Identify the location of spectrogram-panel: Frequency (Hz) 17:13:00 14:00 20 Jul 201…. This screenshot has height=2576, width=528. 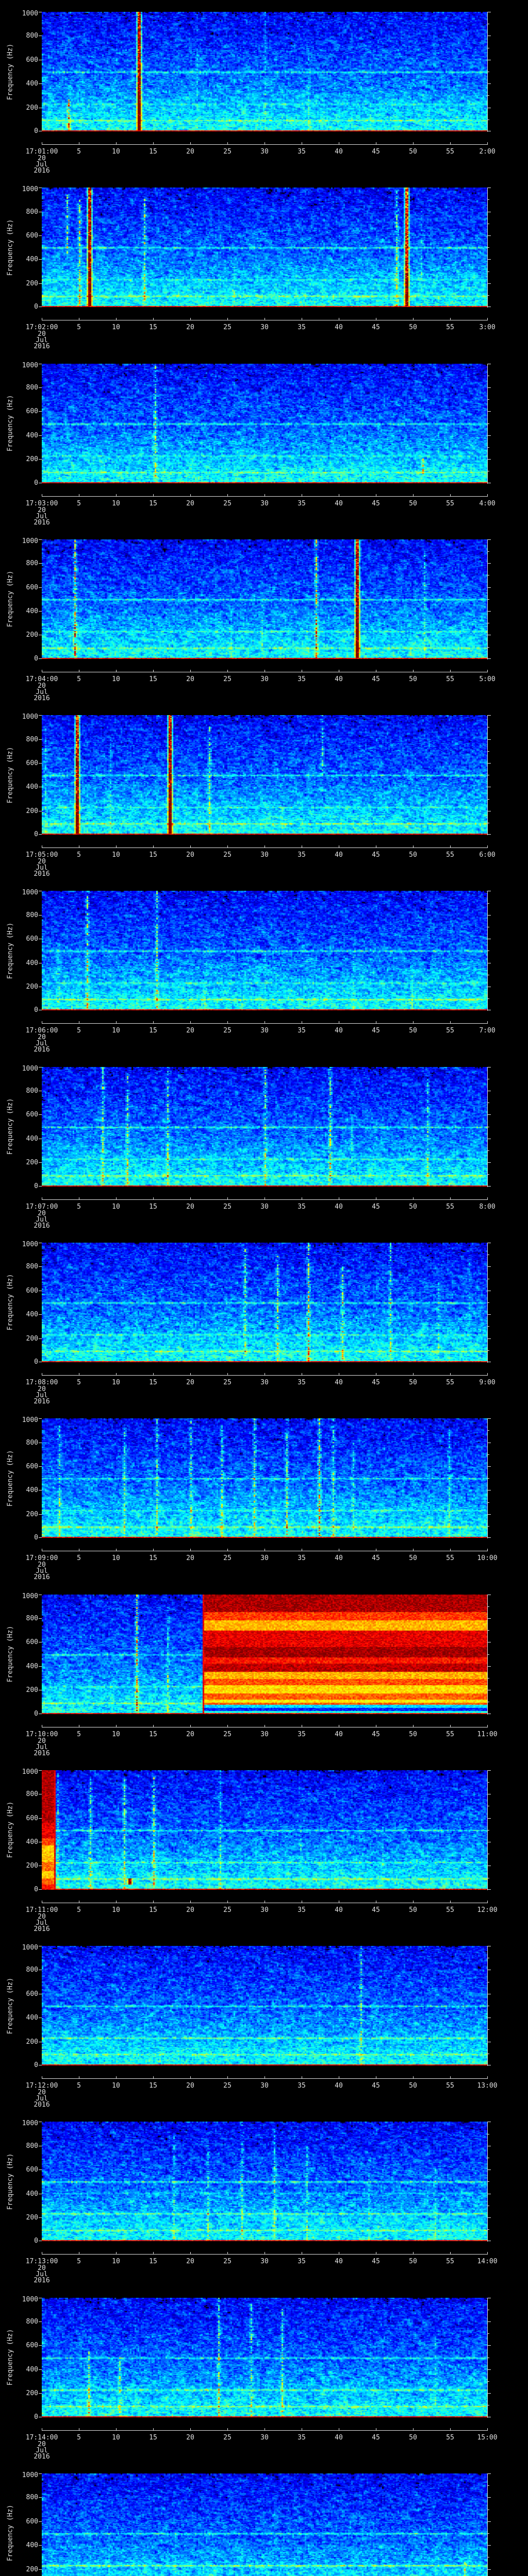
(264, 2198).